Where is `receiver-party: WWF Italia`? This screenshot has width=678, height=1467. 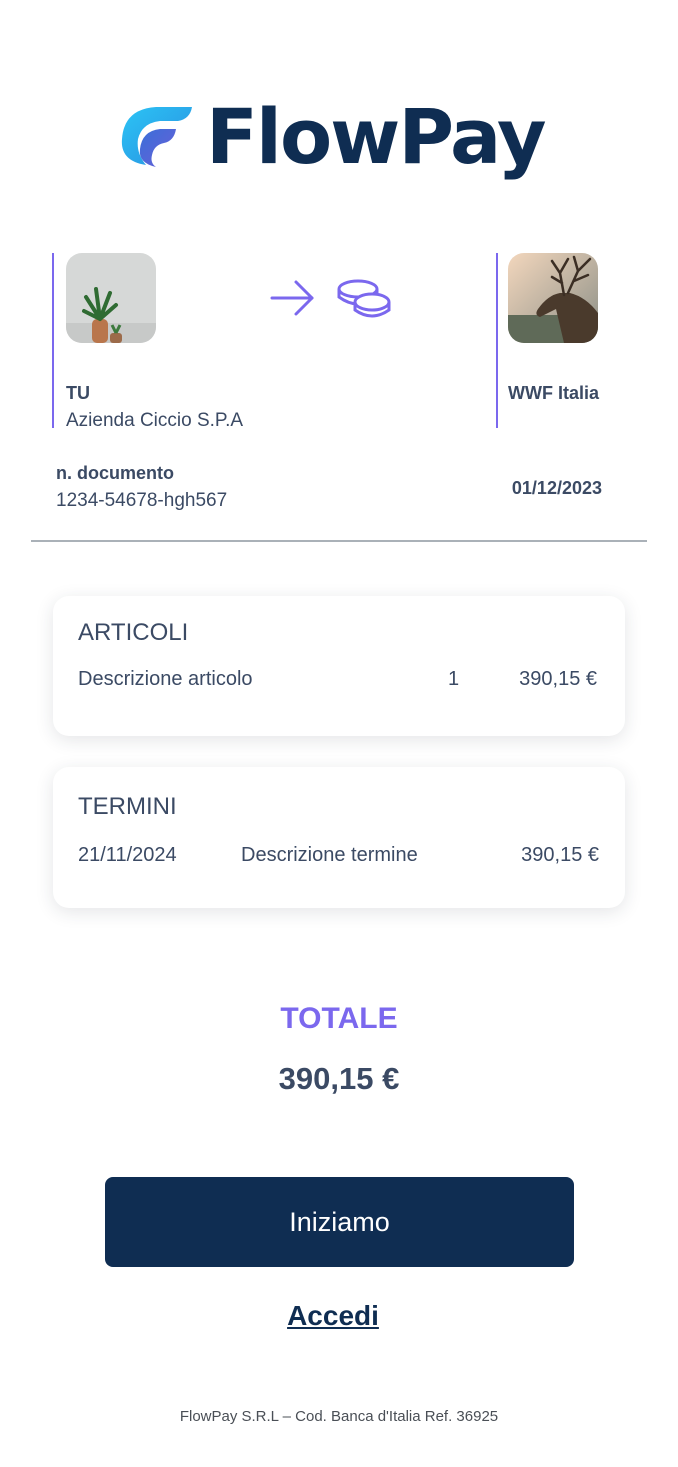 receiver-party: WWF Italia is located at coordinates (571, 340).